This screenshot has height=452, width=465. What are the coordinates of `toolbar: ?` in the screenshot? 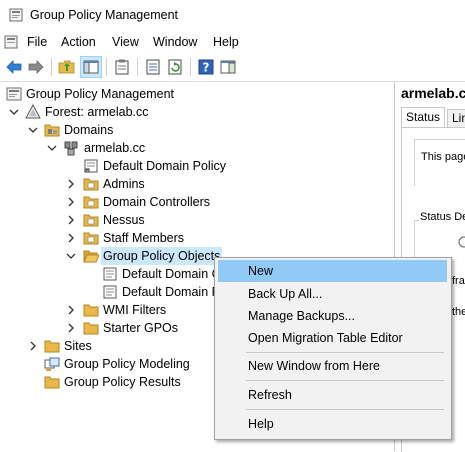 It's located at (232, 67).